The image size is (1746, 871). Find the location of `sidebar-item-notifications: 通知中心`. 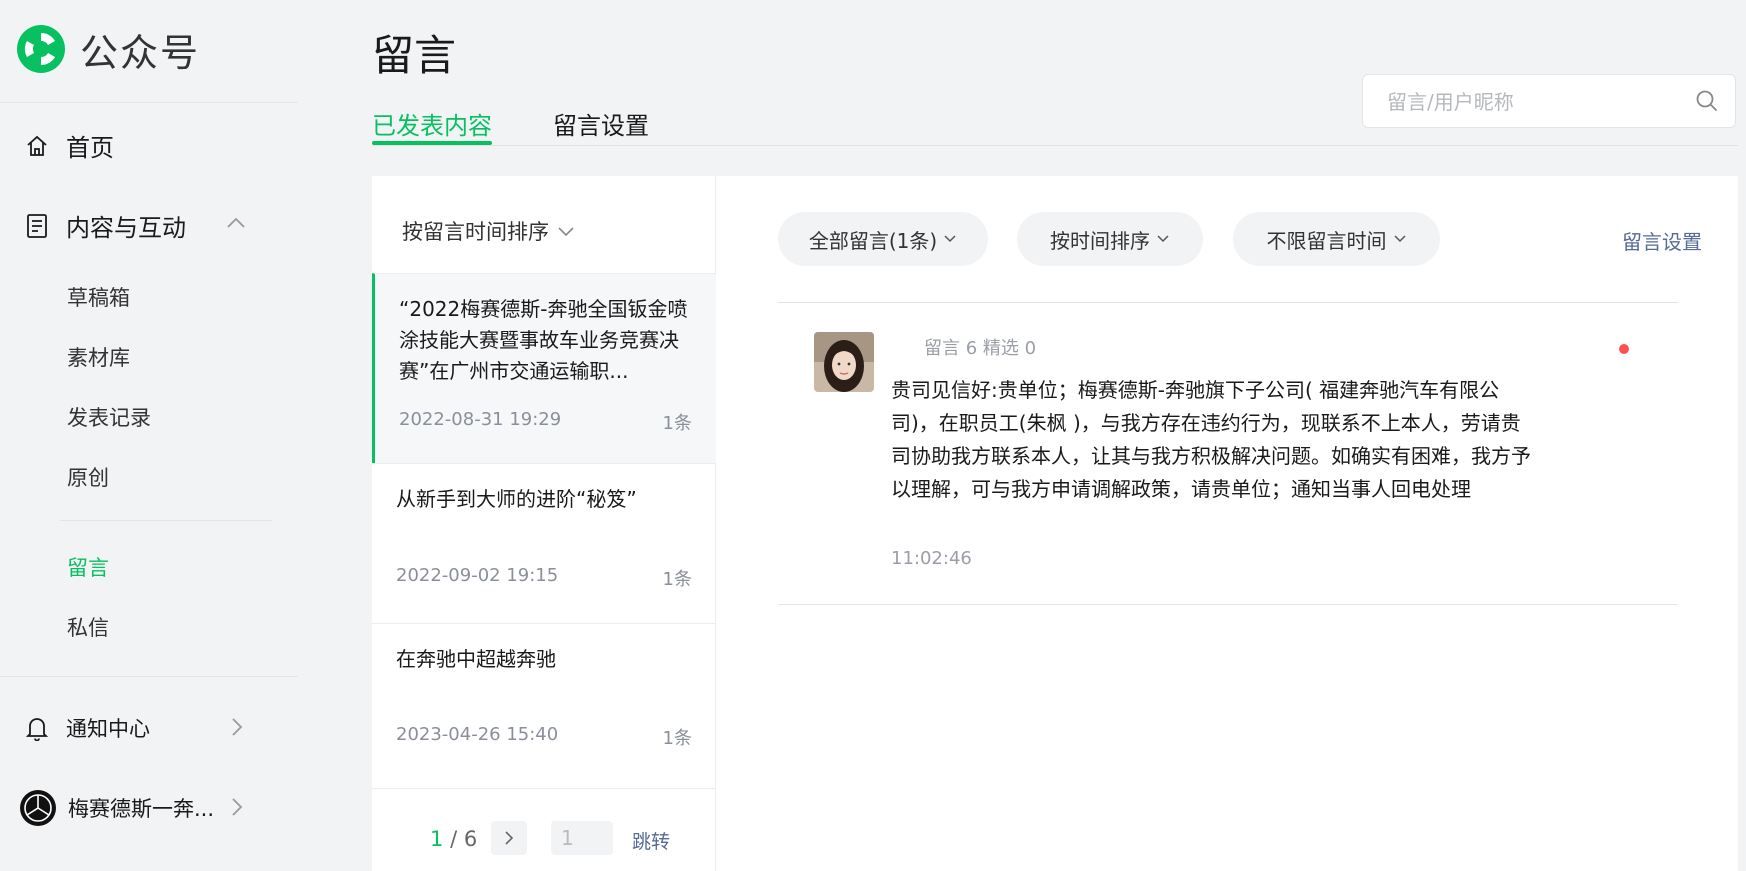

sidebar-item-notifications: 通知中心 is located at coordinates (87, 728).